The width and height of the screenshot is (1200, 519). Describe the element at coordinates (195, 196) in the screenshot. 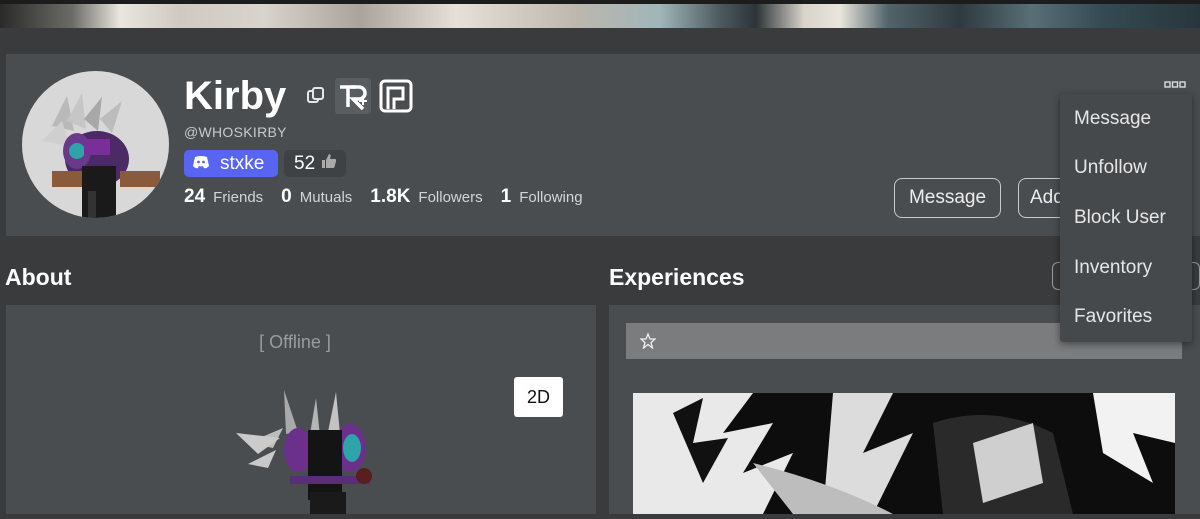

I see `stat-value: 24` at that location.